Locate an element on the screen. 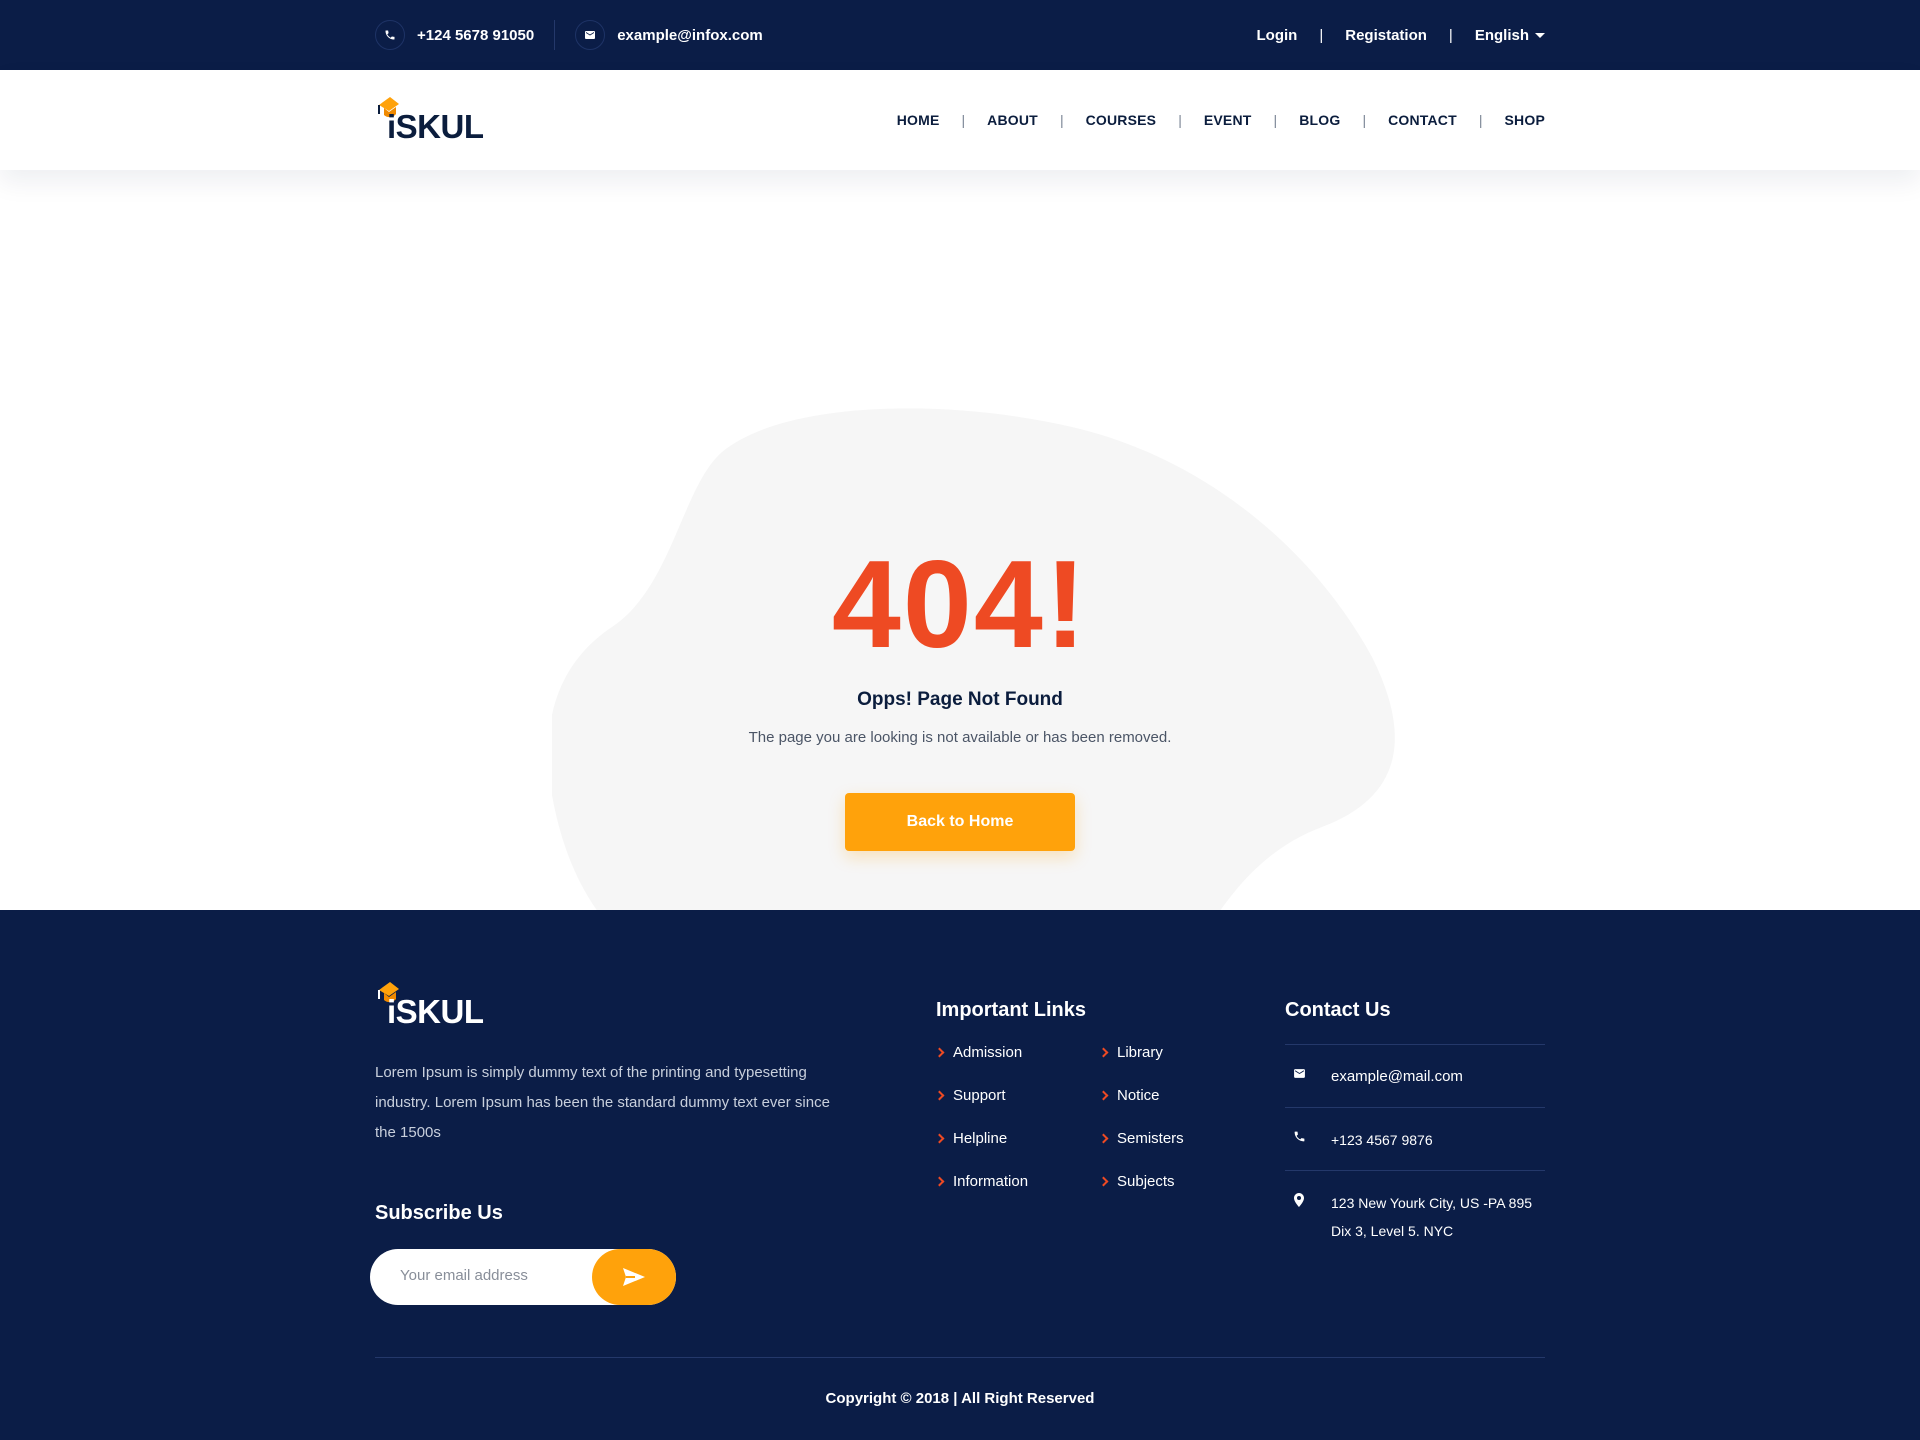 Image resolution: width=1920 pixels, height=1440 pixels. link-admission: Admission is located at coordinates (1017, 1052).